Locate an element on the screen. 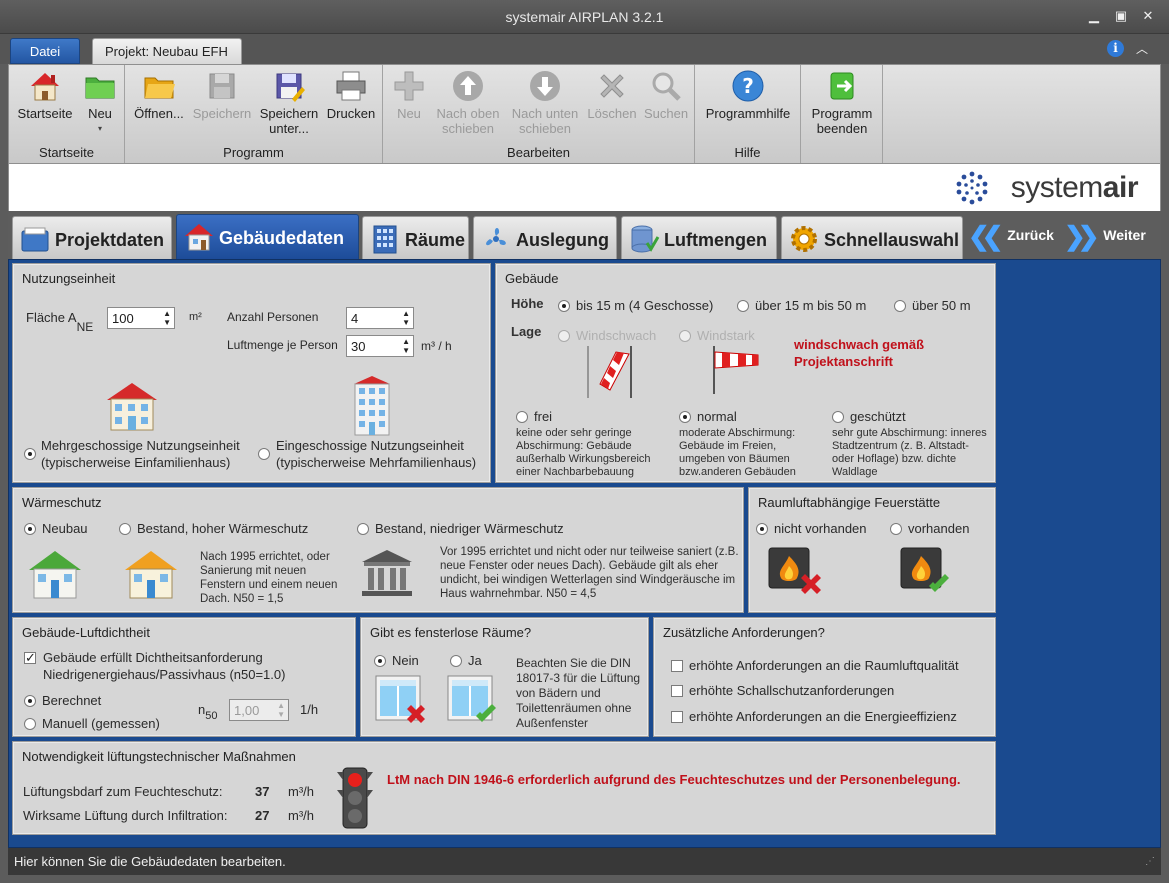 The image size is (1169, 883). collapse-ribbon-icon: ︿ is located at coordinates (1142, 48).